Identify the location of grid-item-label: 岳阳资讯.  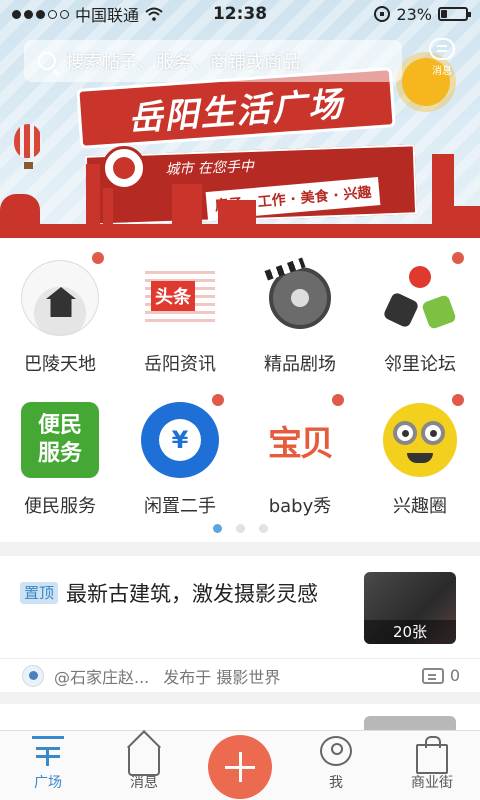
(180, 364).